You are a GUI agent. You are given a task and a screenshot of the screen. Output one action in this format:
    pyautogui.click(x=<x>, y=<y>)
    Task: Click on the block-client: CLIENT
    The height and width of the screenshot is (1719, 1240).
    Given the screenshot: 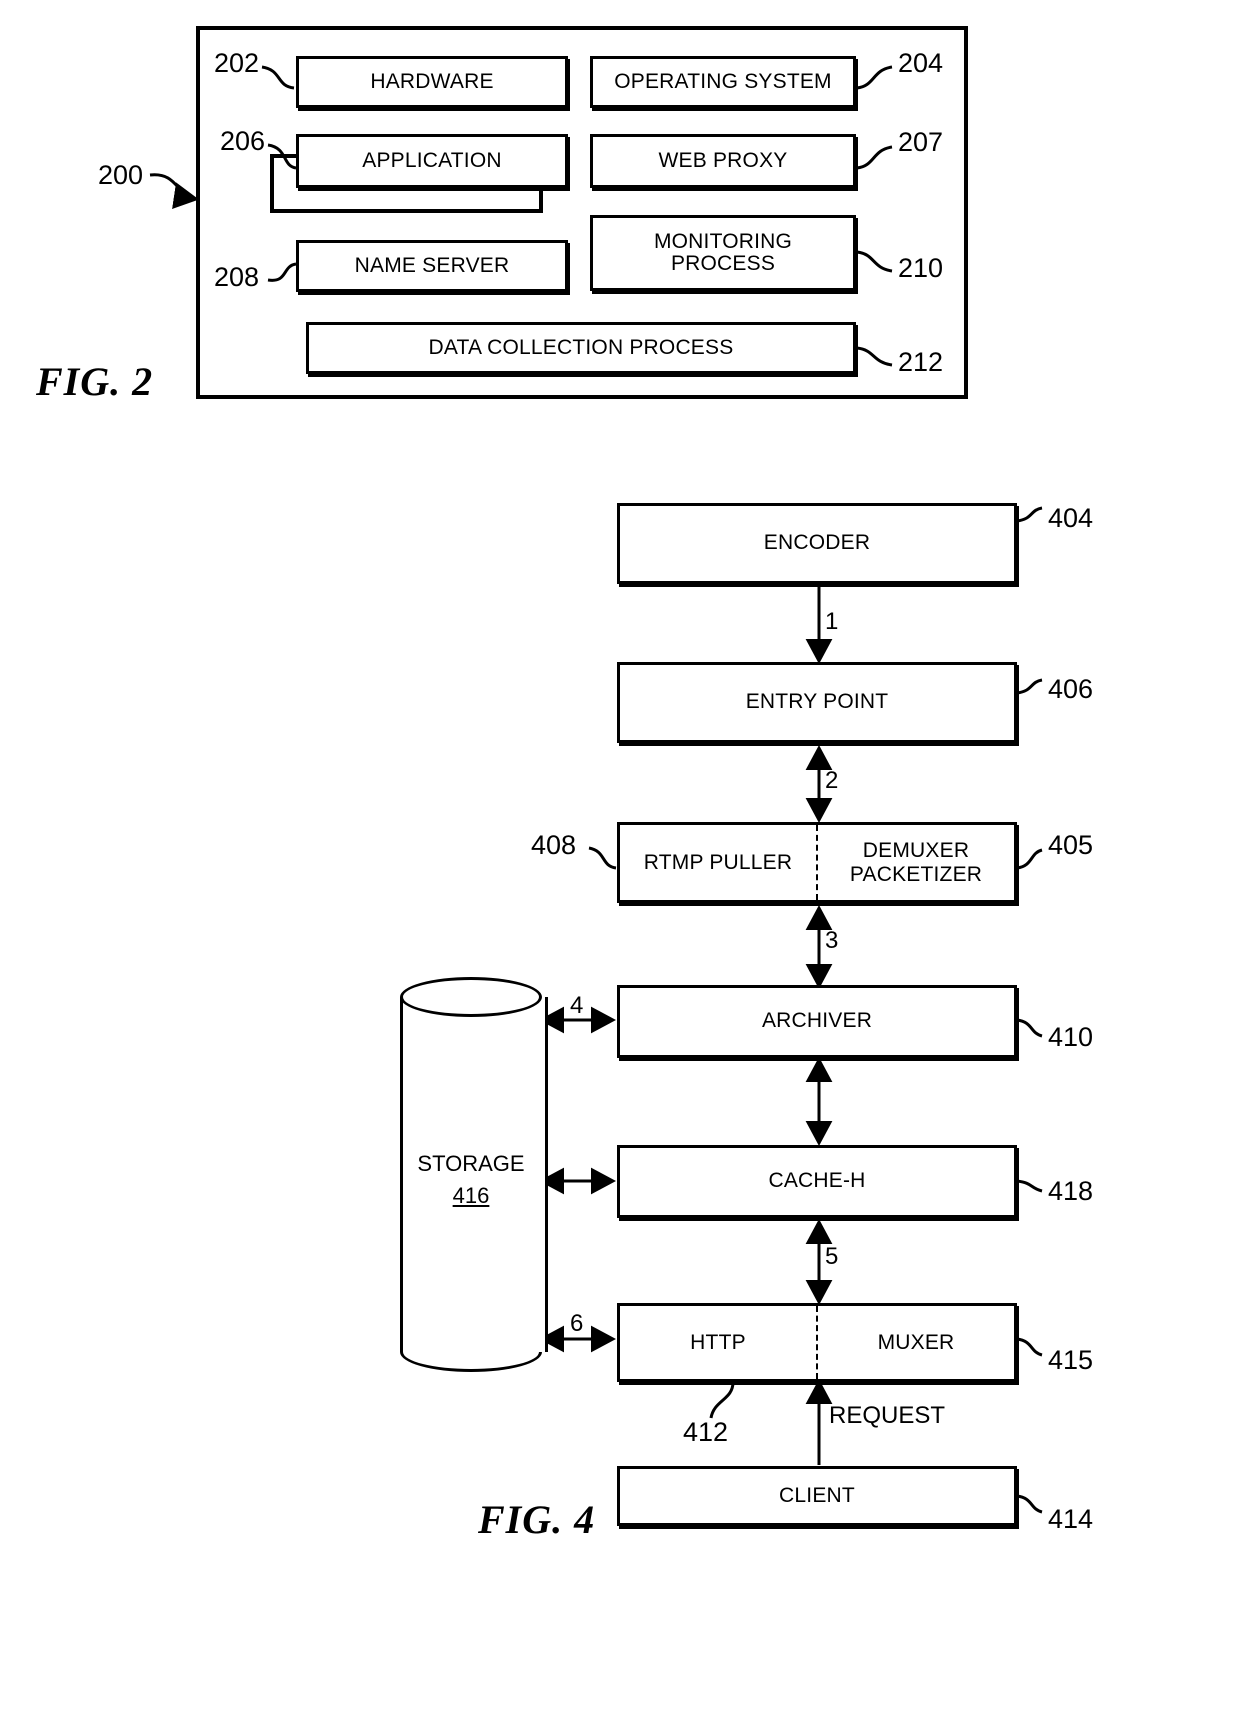 What is the action you would take?
    pyautogui.click(x=817, y=1496)
    